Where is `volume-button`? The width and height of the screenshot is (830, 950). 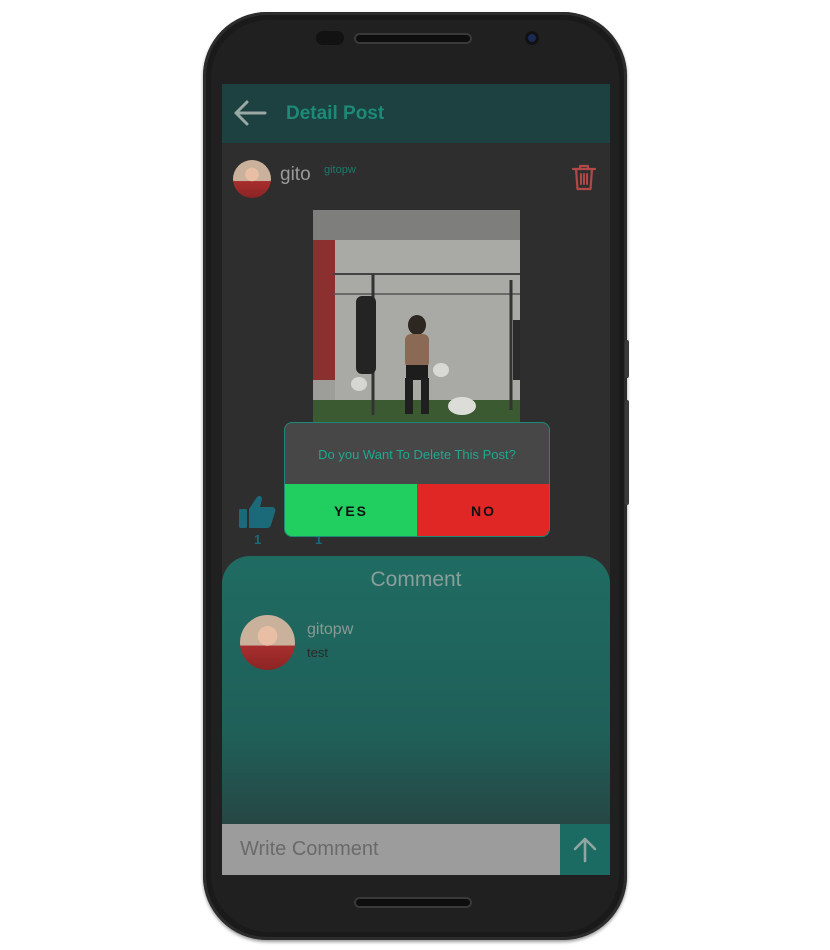
volume-button is located at coordinates (627, 359).